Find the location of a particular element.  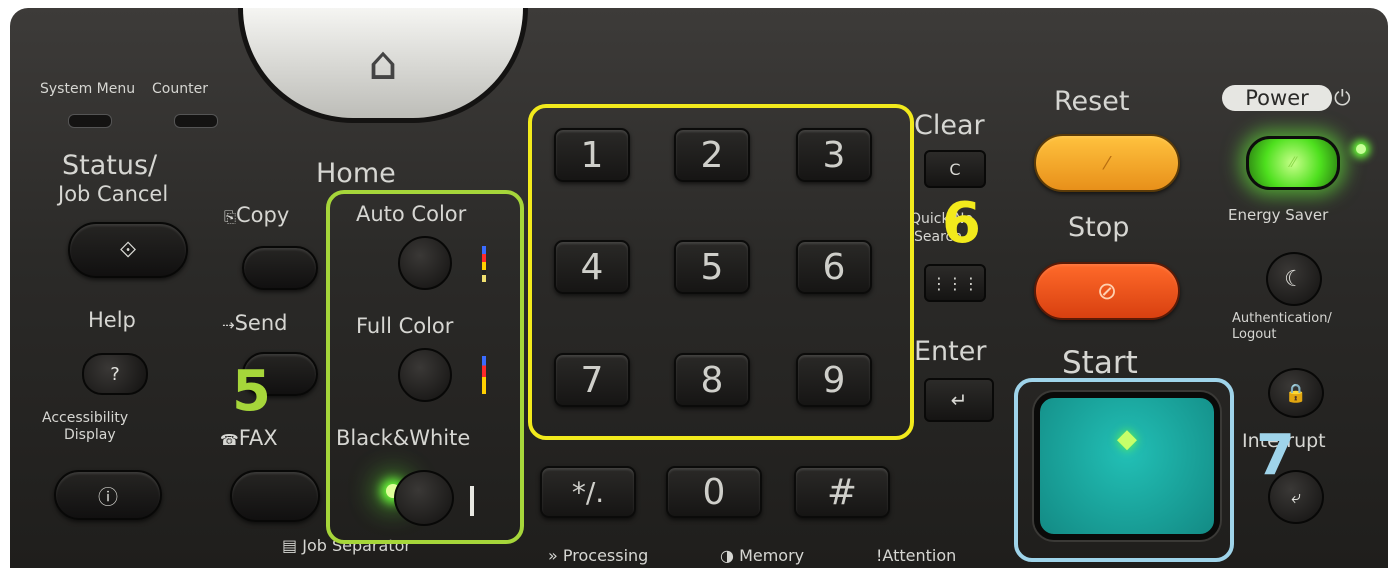

annotation-number-5: 5 is located at coordinates (251, 391).